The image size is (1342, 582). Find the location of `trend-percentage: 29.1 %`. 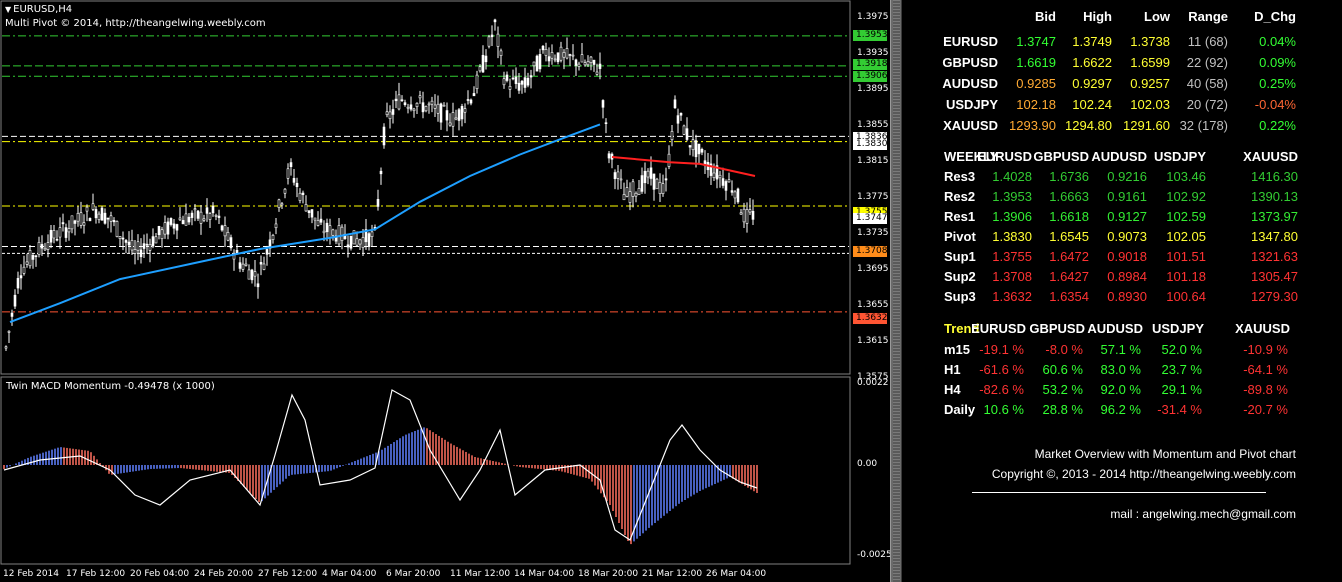

trend-percentage: 29.1 % is located at coordinates (1181, 389).